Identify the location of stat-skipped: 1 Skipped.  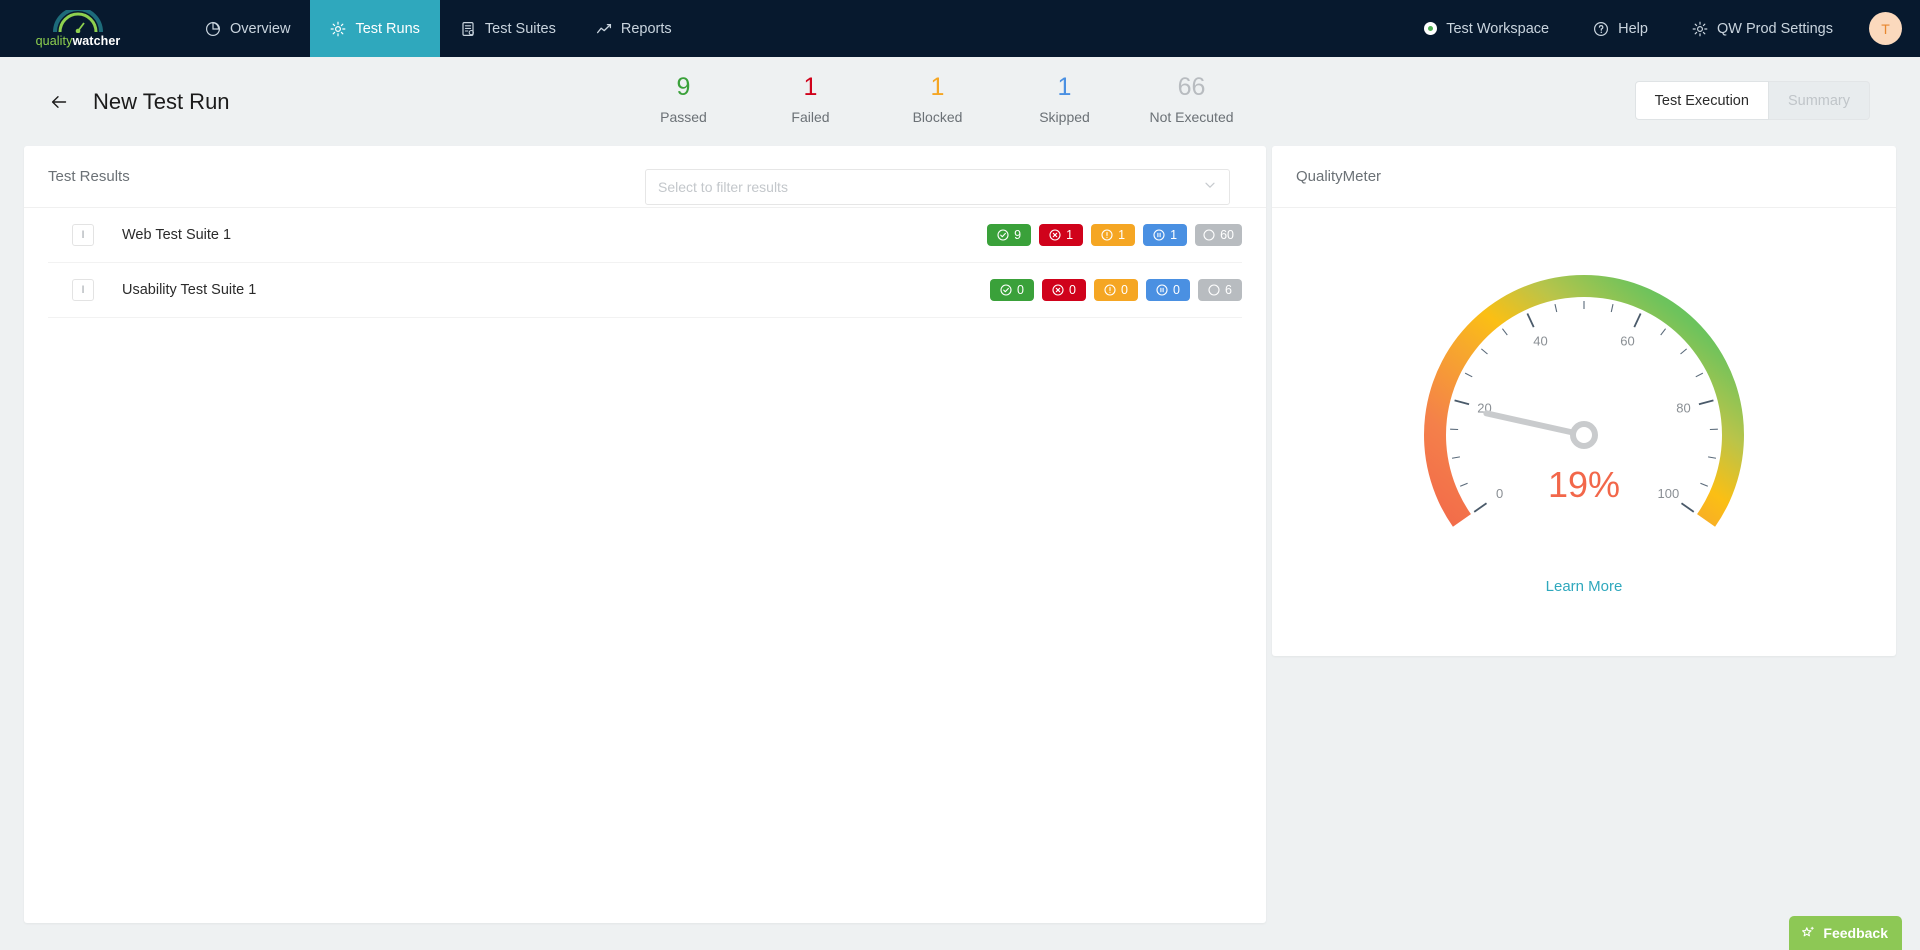
(1064, 98).